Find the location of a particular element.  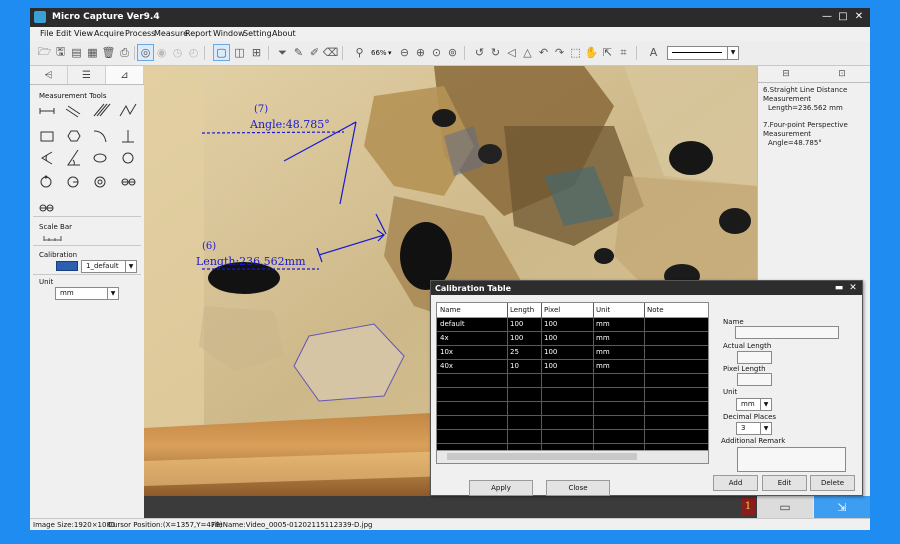

zoom-fit-icon: ⊙ is located at coordinates (436, 52).